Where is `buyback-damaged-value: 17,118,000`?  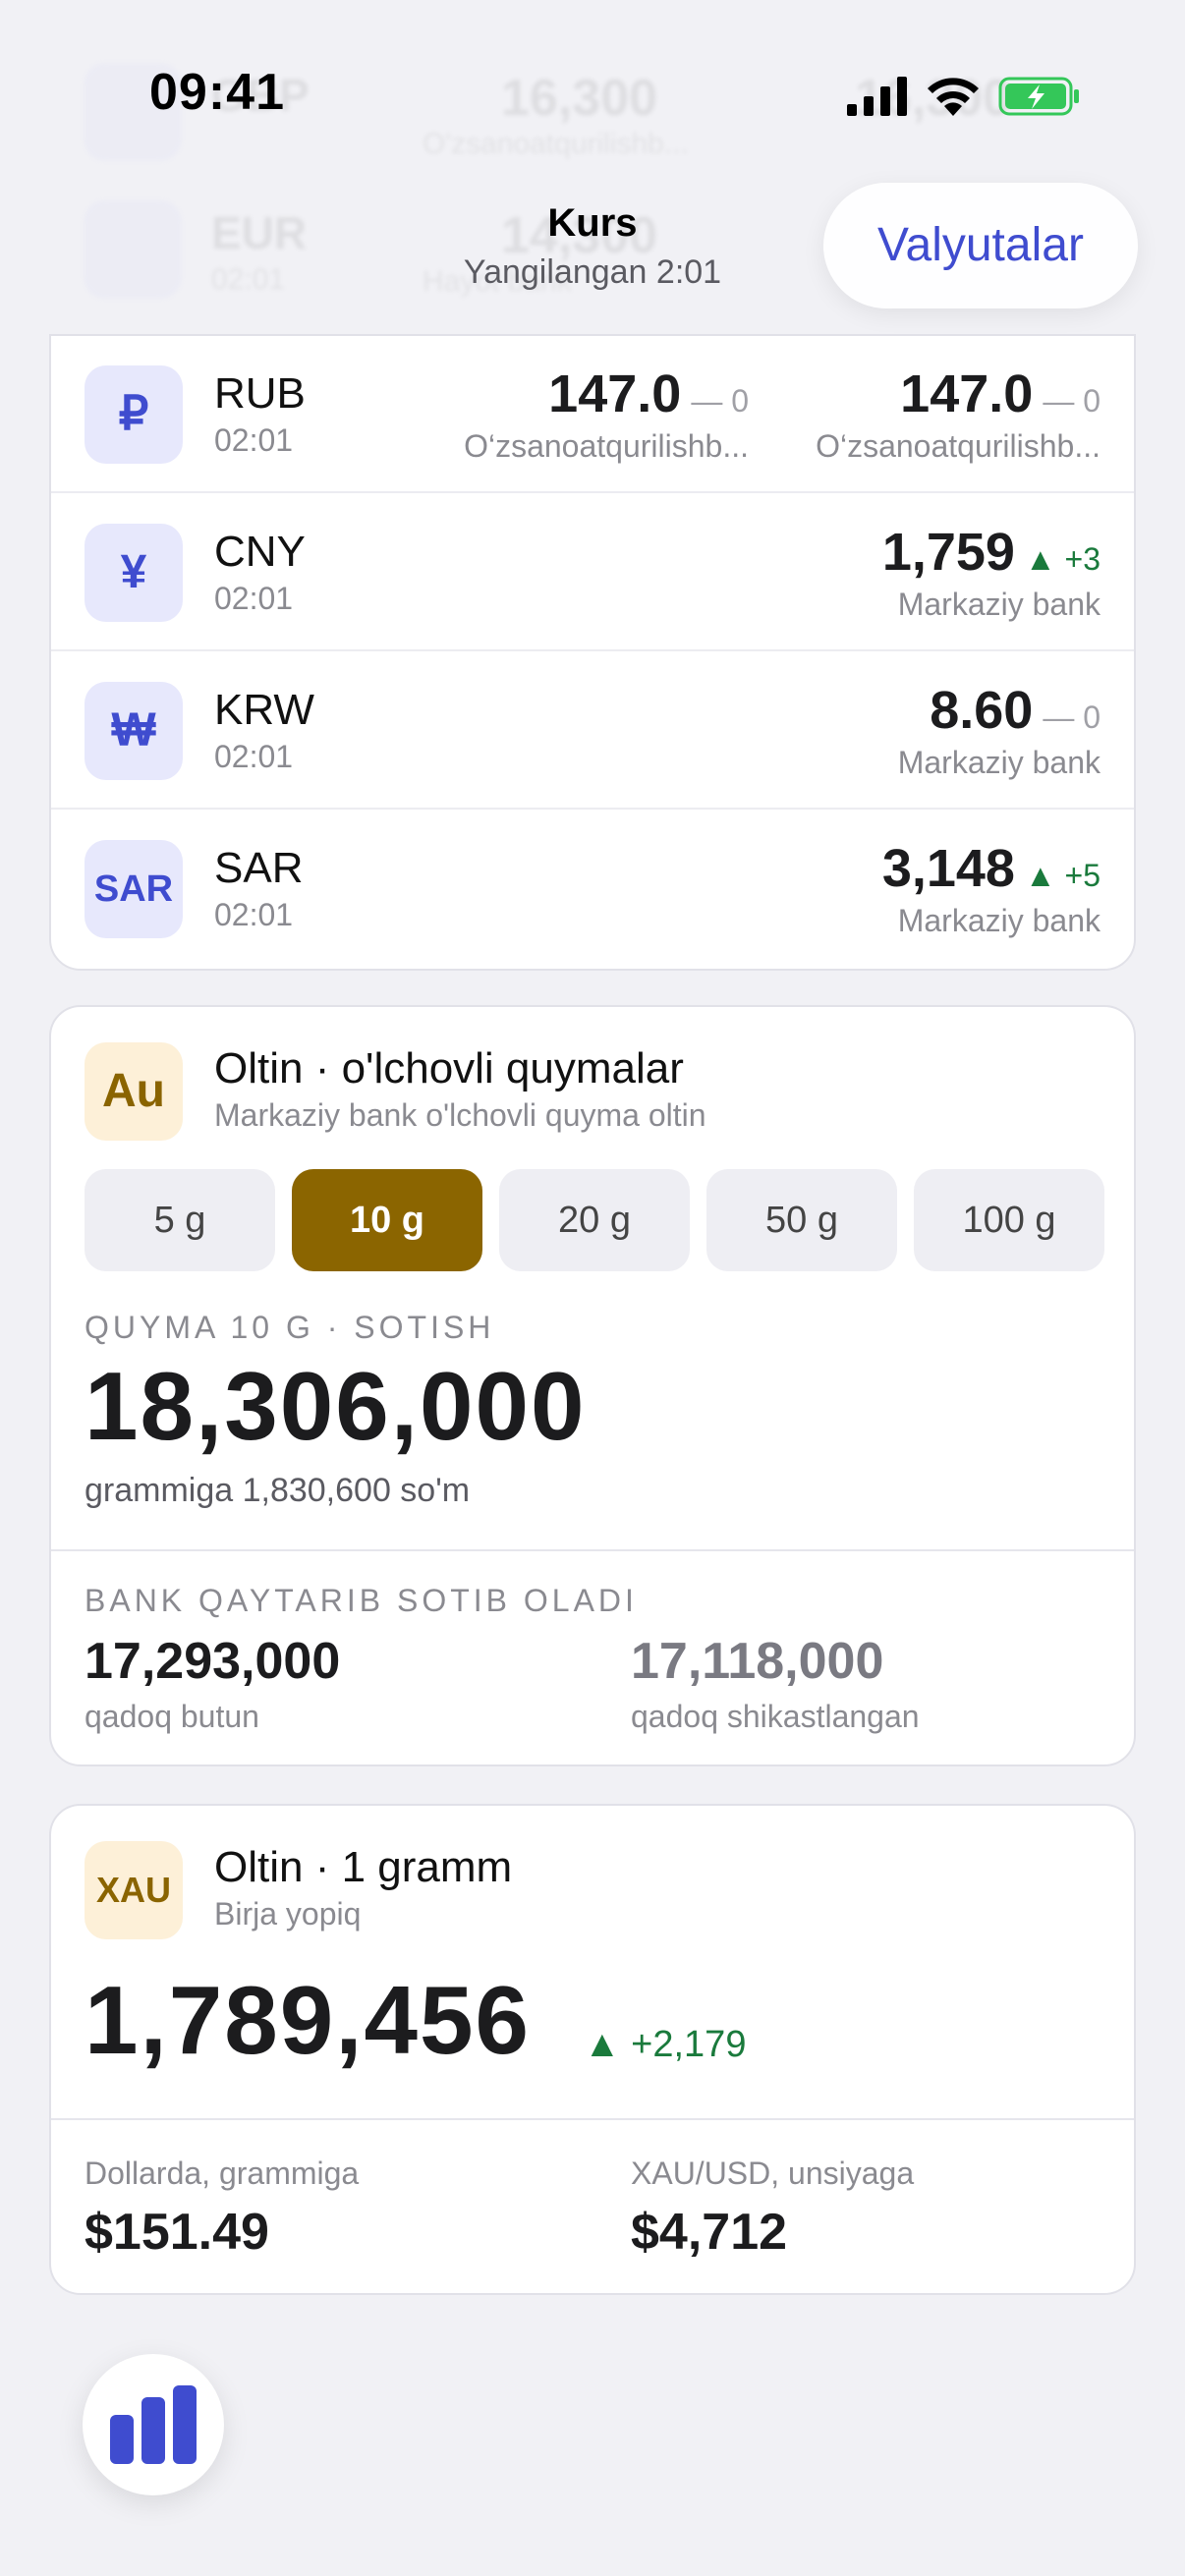
buyback-damaged-value: 17,118,000 is located at coordinates (757, 1661).